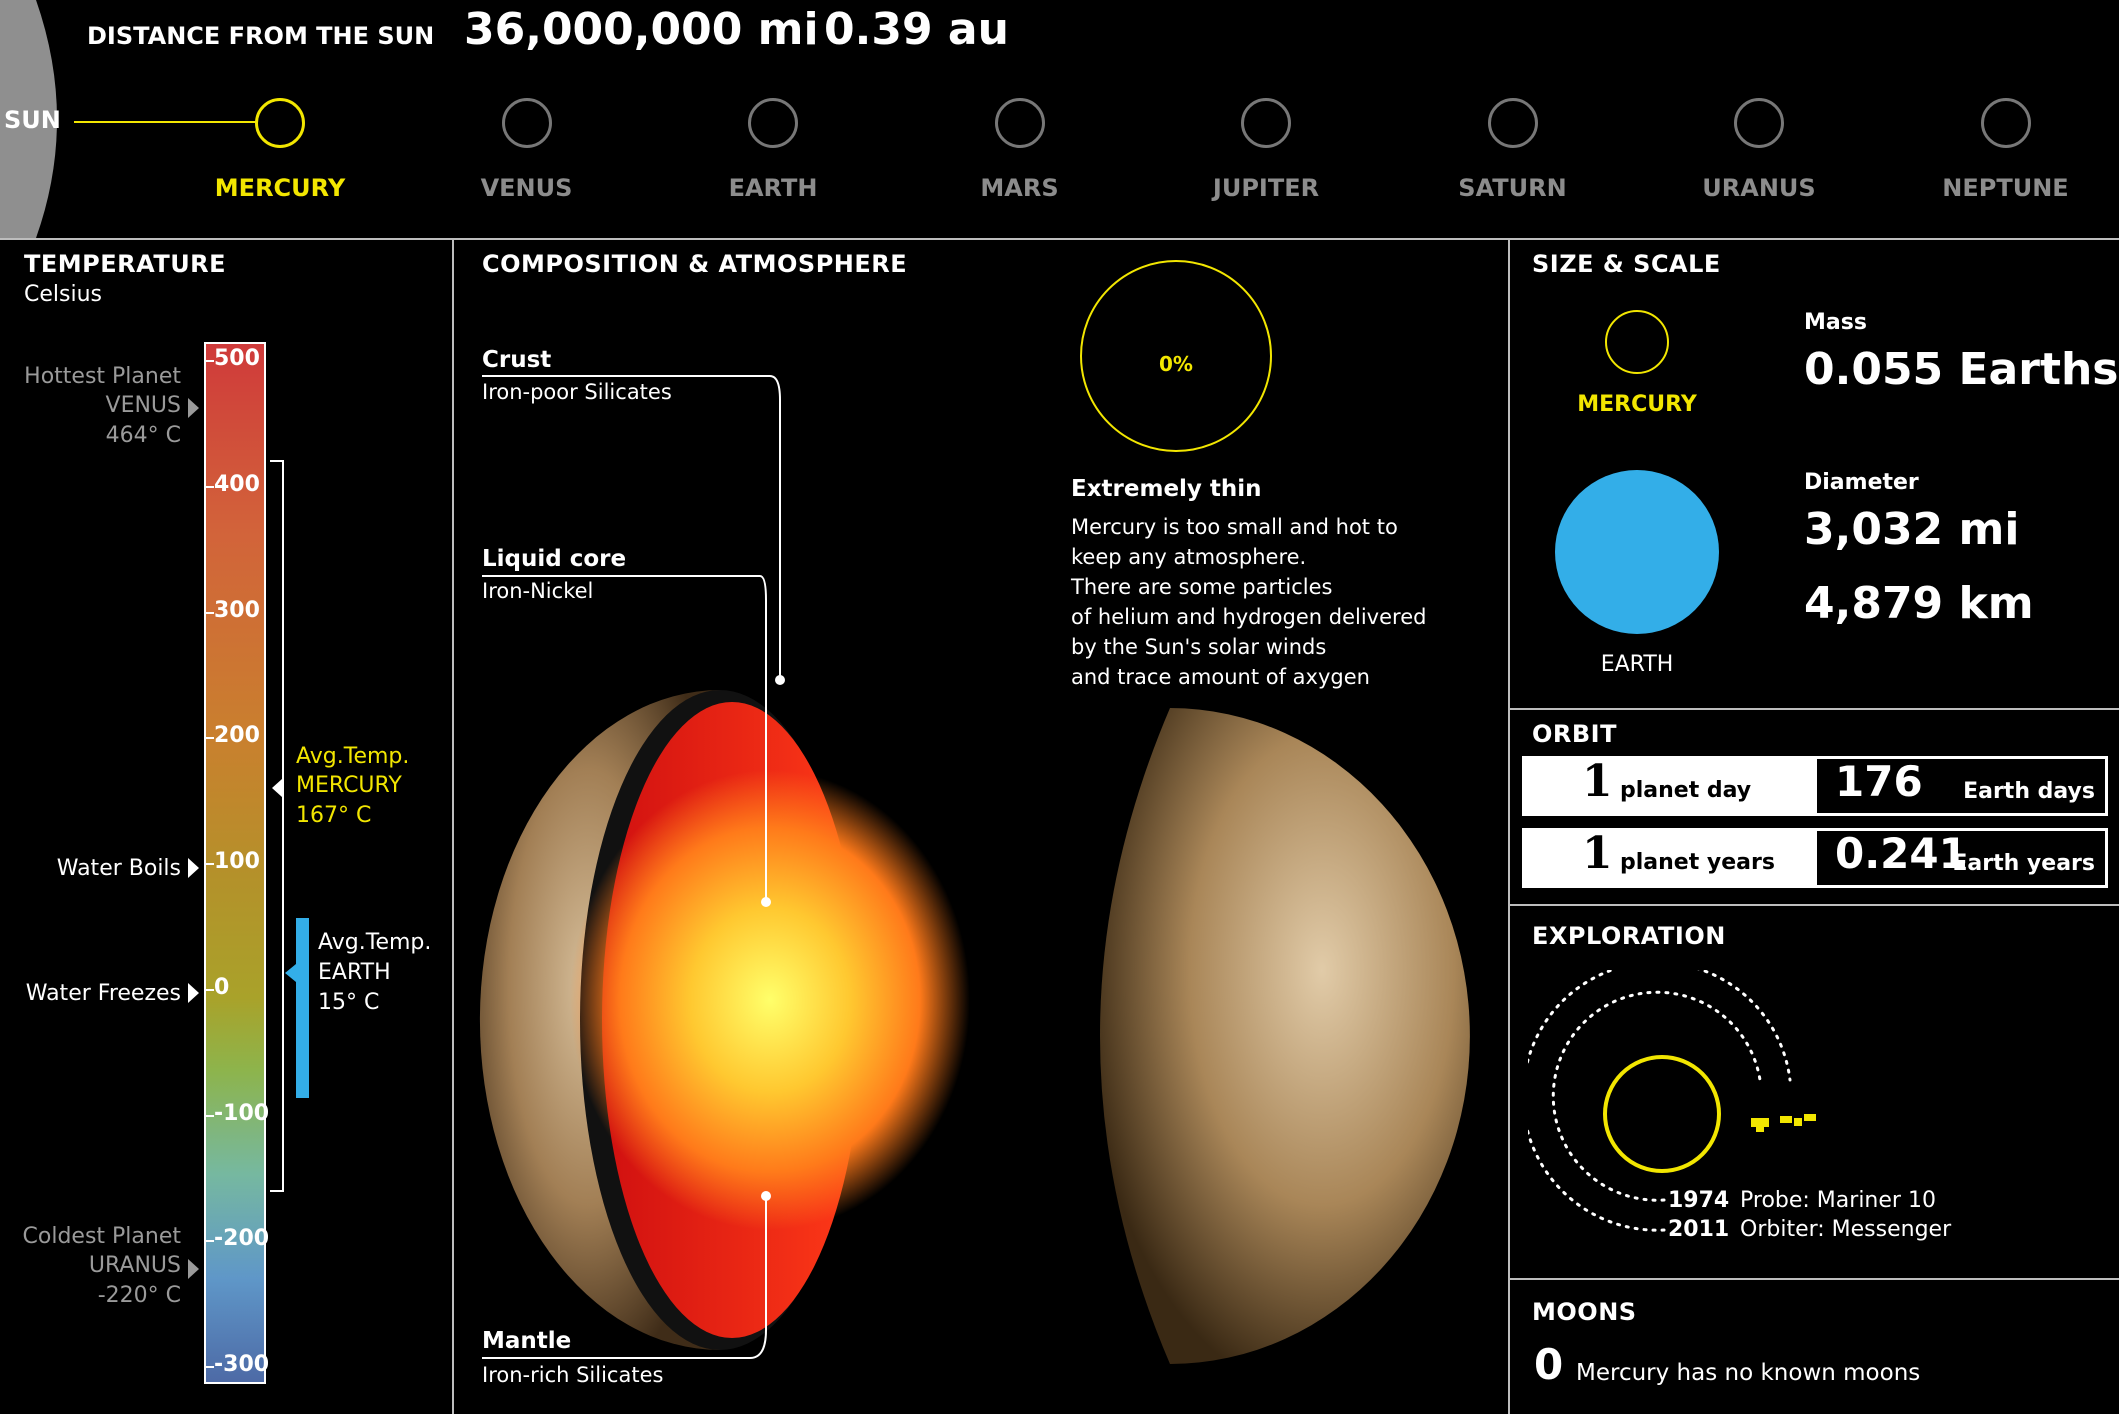 This screenshot has width=2119, height=1414. Describe the element at coordinates (277, 788) in the screenshot. I see `mercury-avg-marker-icon` at that location.